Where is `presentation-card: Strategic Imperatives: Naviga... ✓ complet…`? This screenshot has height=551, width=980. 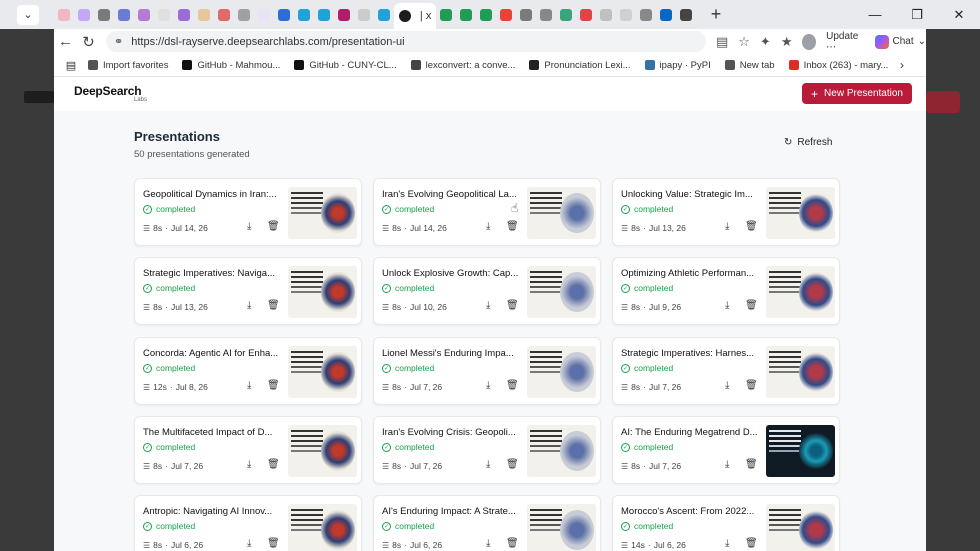
presentation-card: Strategic Imperatives: Naviga... ✓ complet… is located at coordinates (248, 291).